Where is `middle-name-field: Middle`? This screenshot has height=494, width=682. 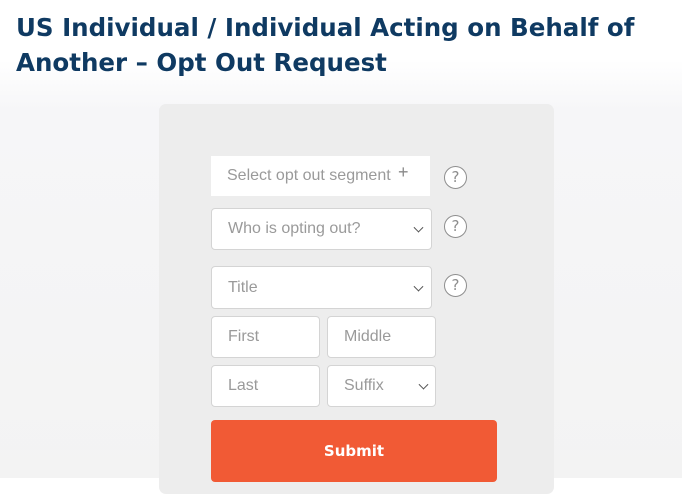
middle-name-field: Middle is located at coordinates (381, 337).